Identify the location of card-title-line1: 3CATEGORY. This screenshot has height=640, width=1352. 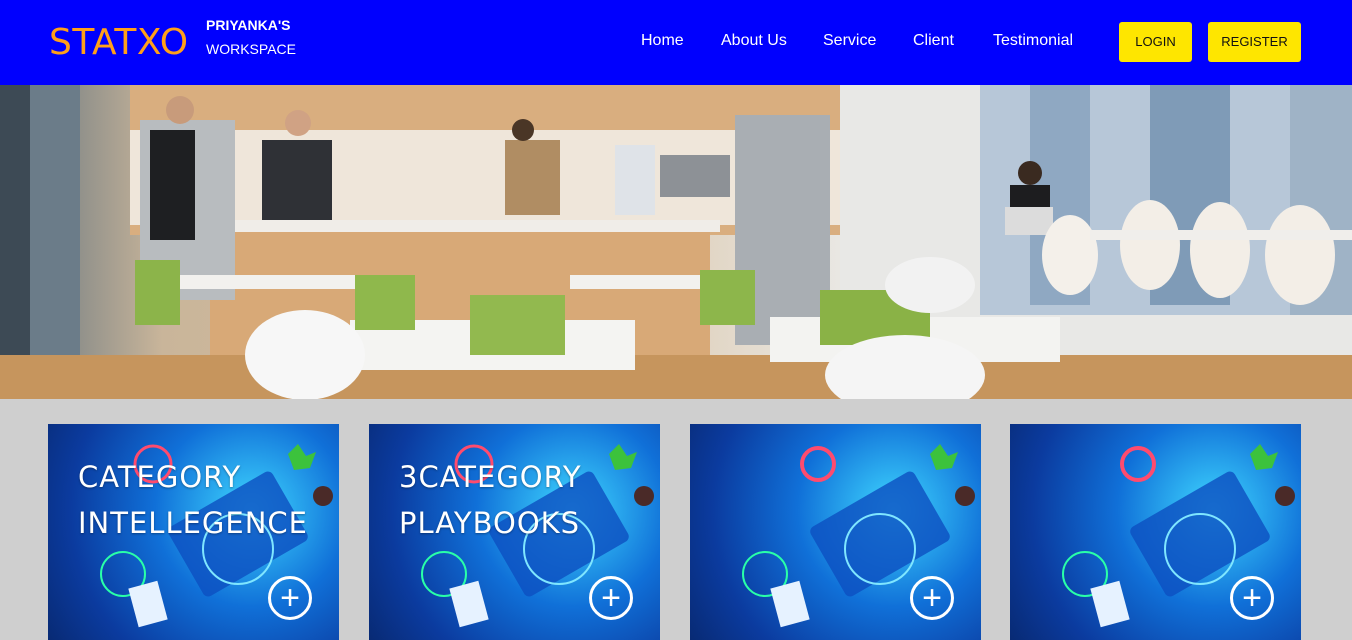
(490, 477).